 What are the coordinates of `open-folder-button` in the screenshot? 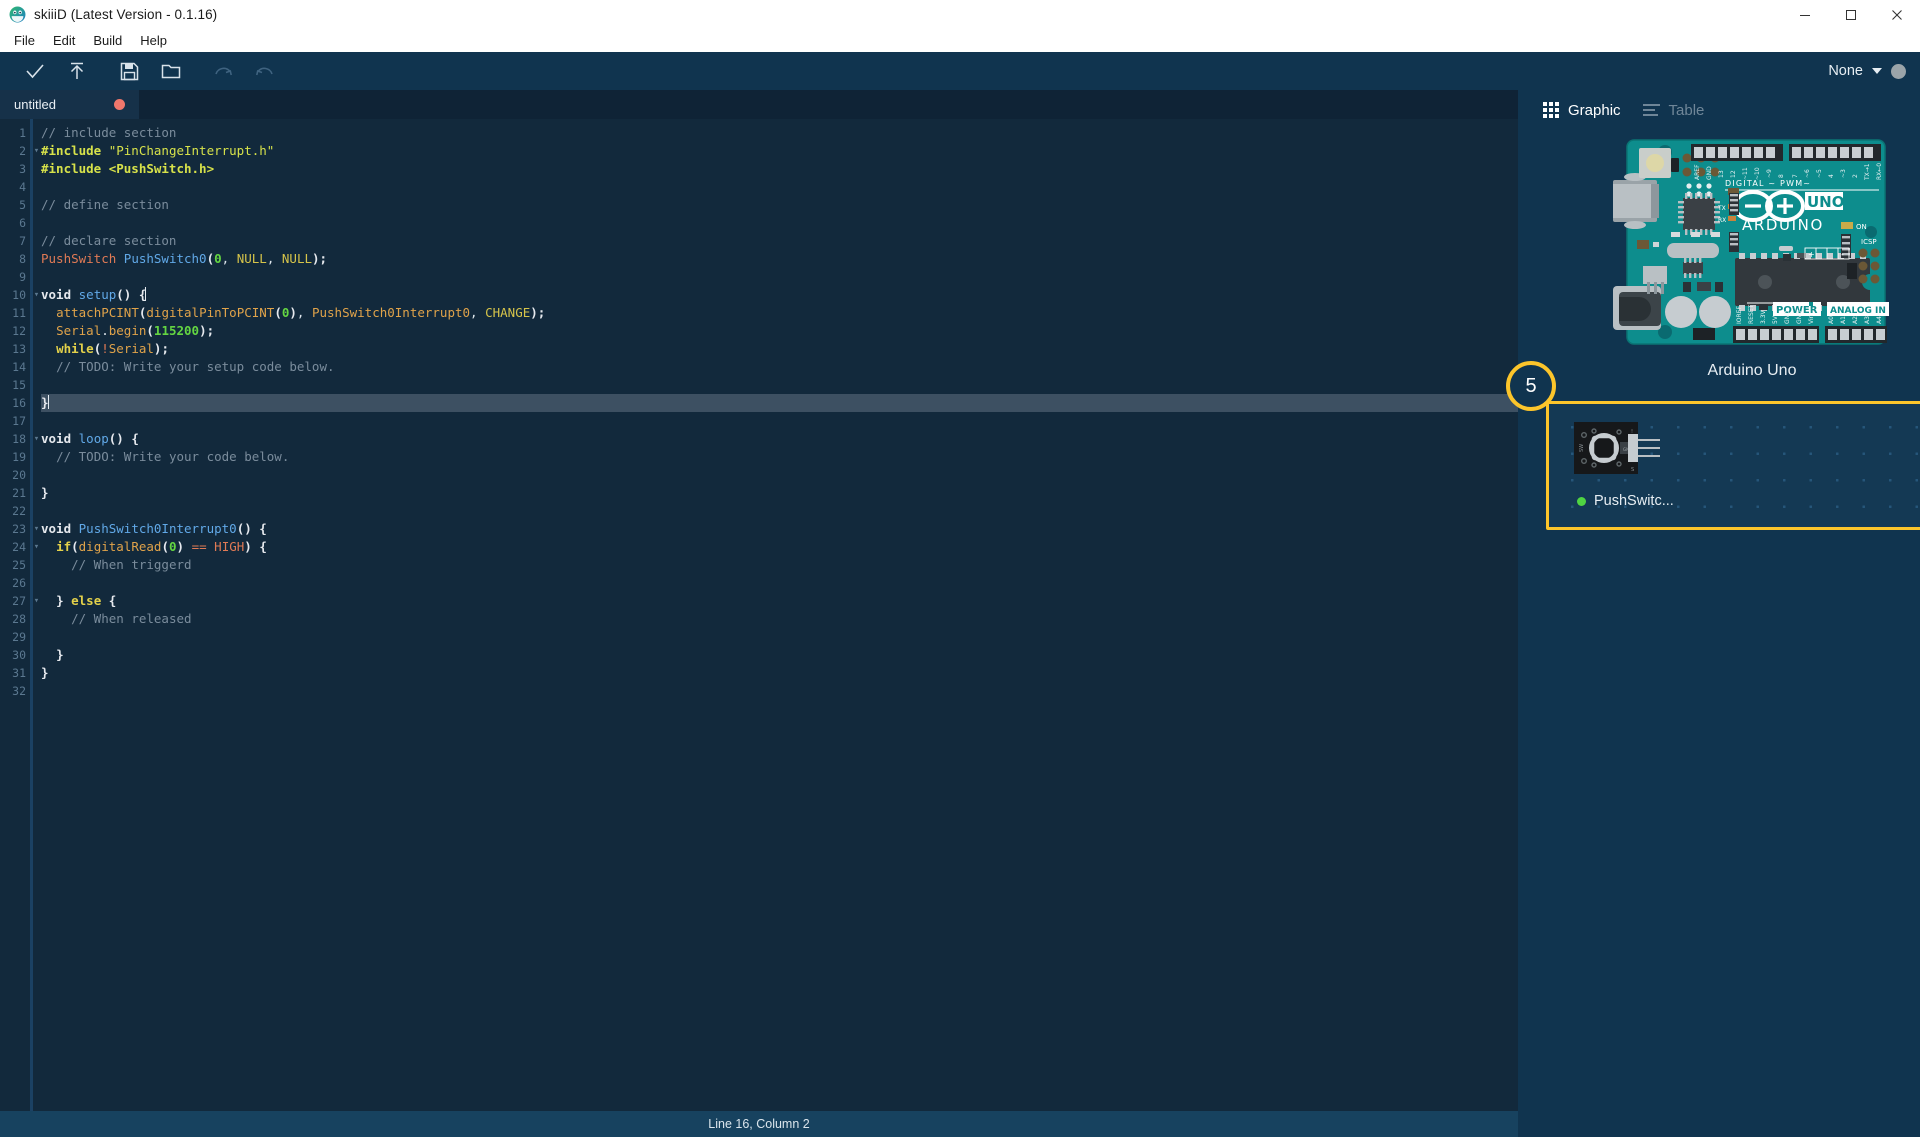 It's located at (171, 71).